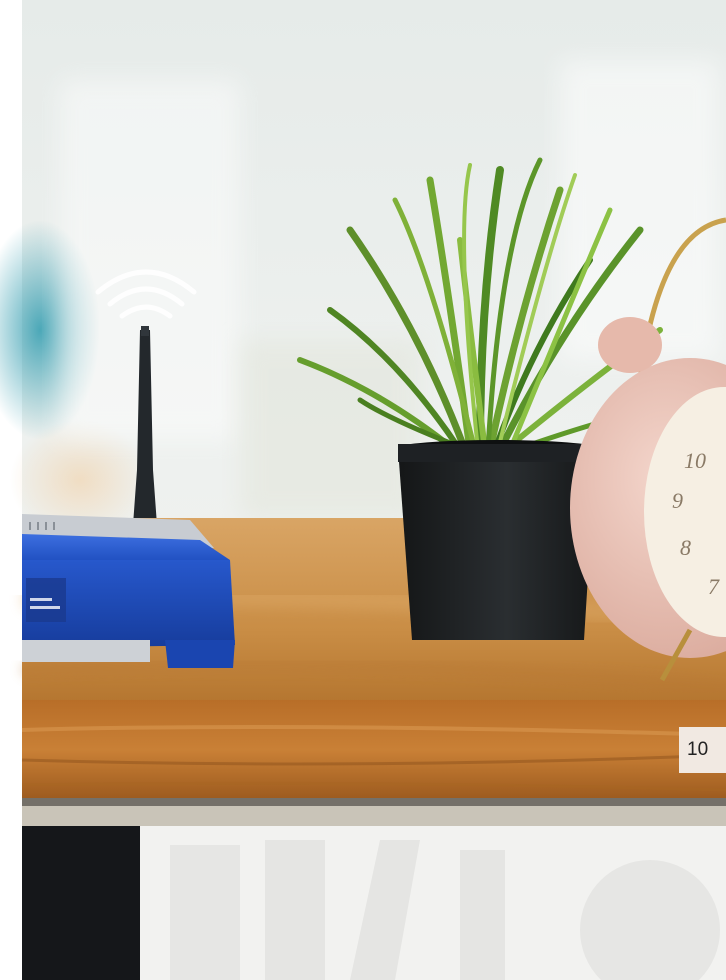 Image resolution: width=726 pixels, height=980 pixels. Describe the element at coordinates (714, 586) in the screenshot. I see `clock-numeral-7: 7` at that location.